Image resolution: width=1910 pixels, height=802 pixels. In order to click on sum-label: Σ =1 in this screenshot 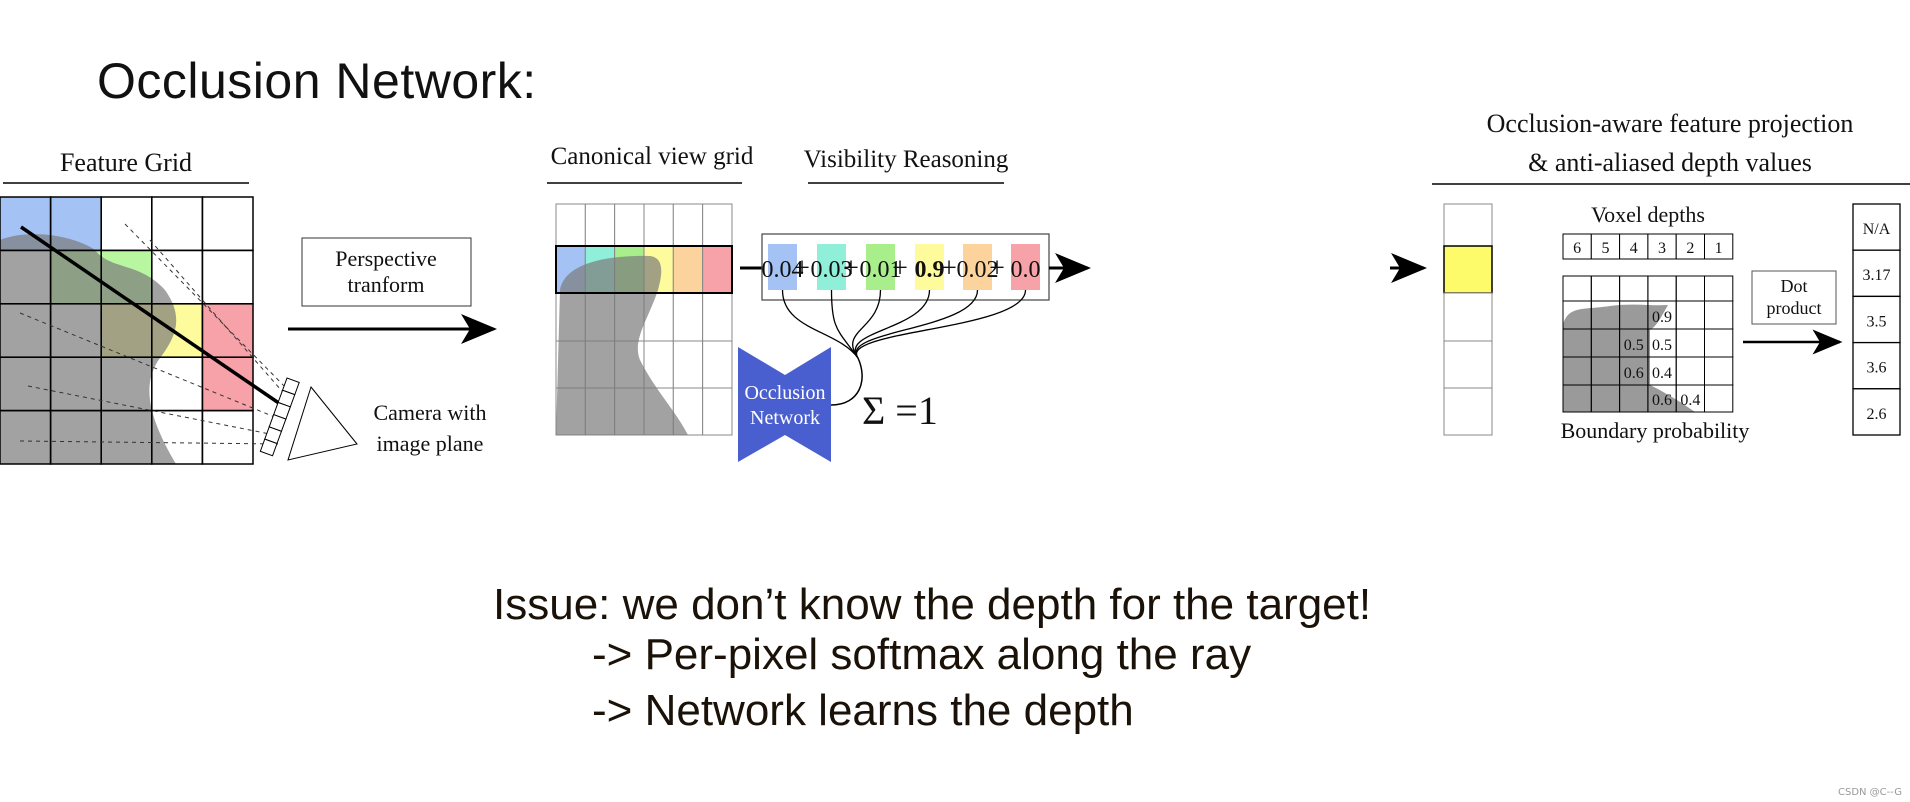, I will do `click(900, 410)`.